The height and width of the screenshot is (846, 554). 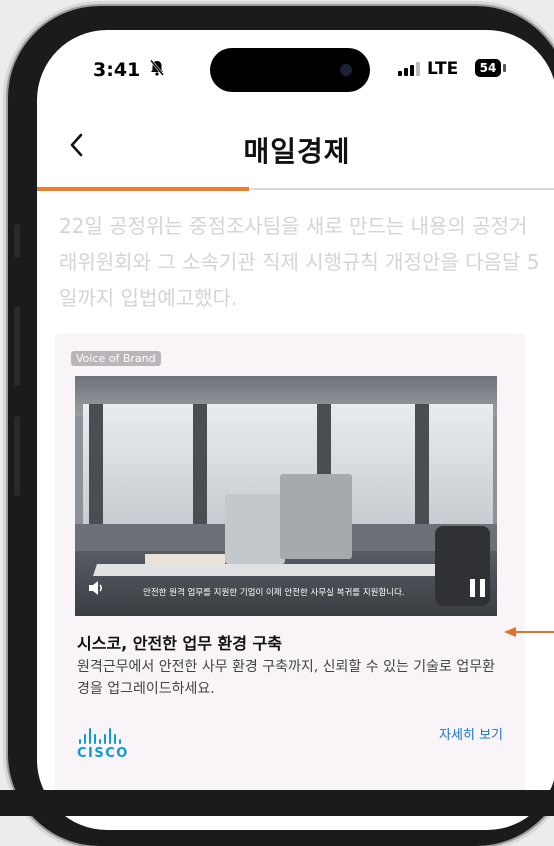 I want to click on battery-tip, so click(x=504, y=68).